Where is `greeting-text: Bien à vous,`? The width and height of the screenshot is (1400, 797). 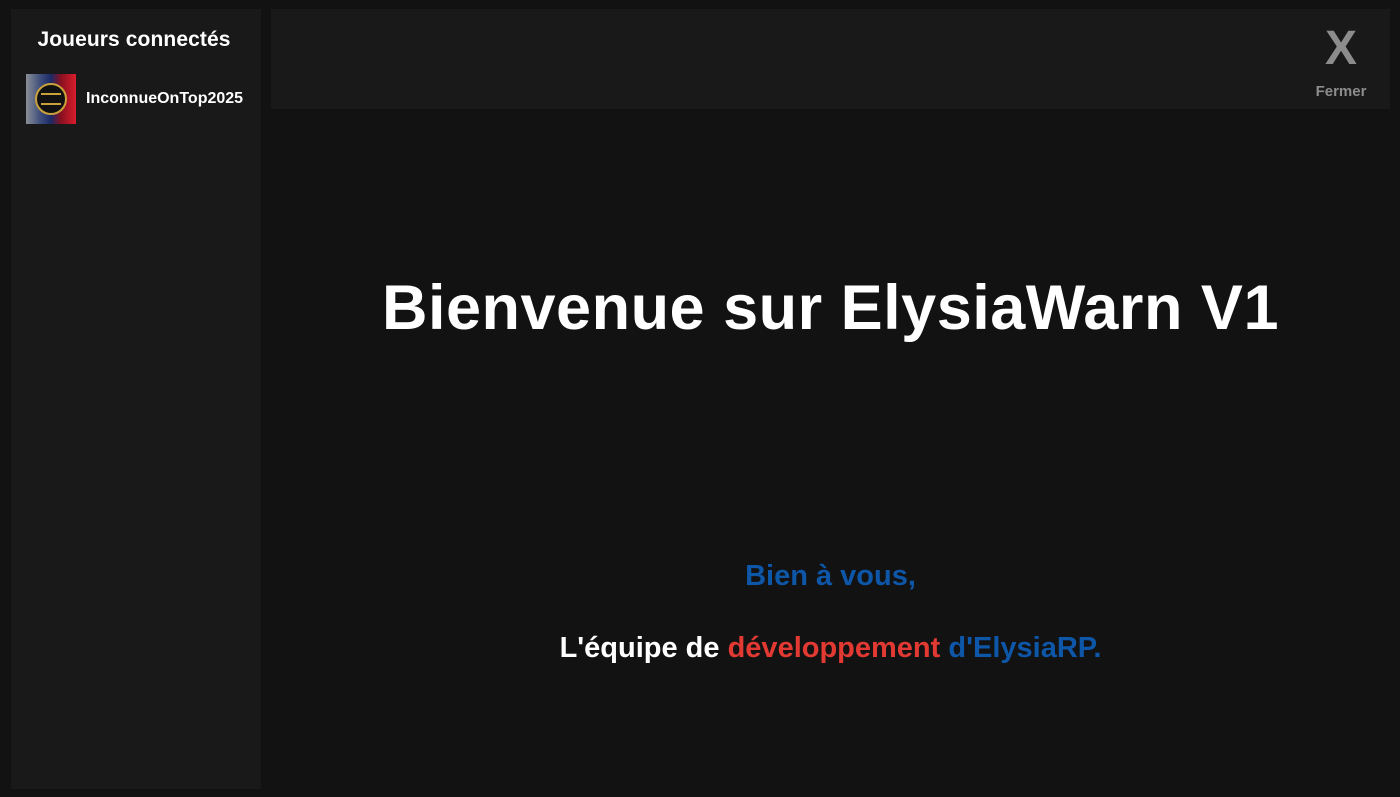
greeting-text: Bien à vous, is located at coordinates (830, 576).